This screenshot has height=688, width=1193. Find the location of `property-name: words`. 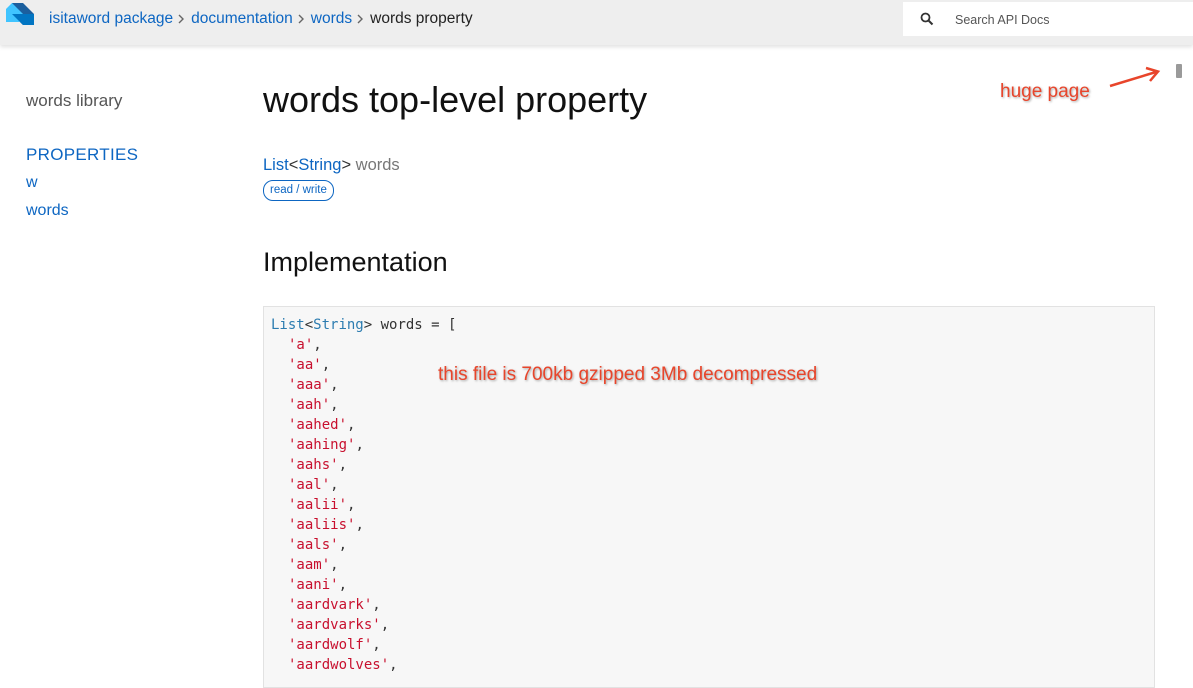

property-name: words is located at coordinates (377, 165).